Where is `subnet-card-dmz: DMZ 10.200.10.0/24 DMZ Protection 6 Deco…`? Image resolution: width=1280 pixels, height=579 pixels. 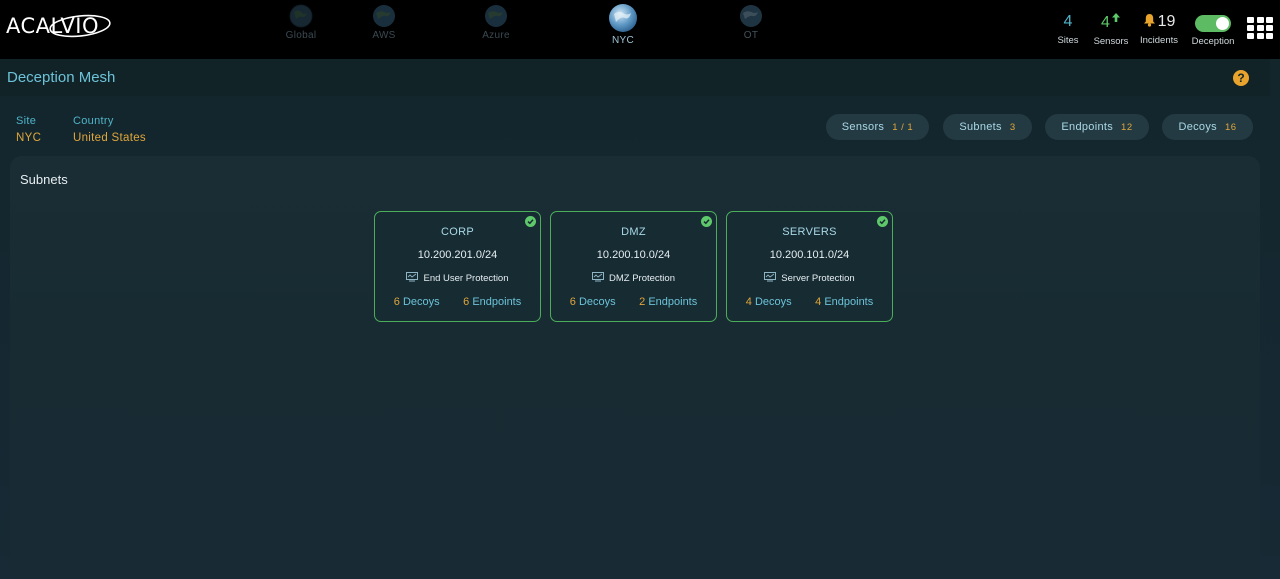
subnet-card-dmz: DMZ 10.200.10.0/24 DMZ Protection 6 Deco… is located at coordinates (633, 266).